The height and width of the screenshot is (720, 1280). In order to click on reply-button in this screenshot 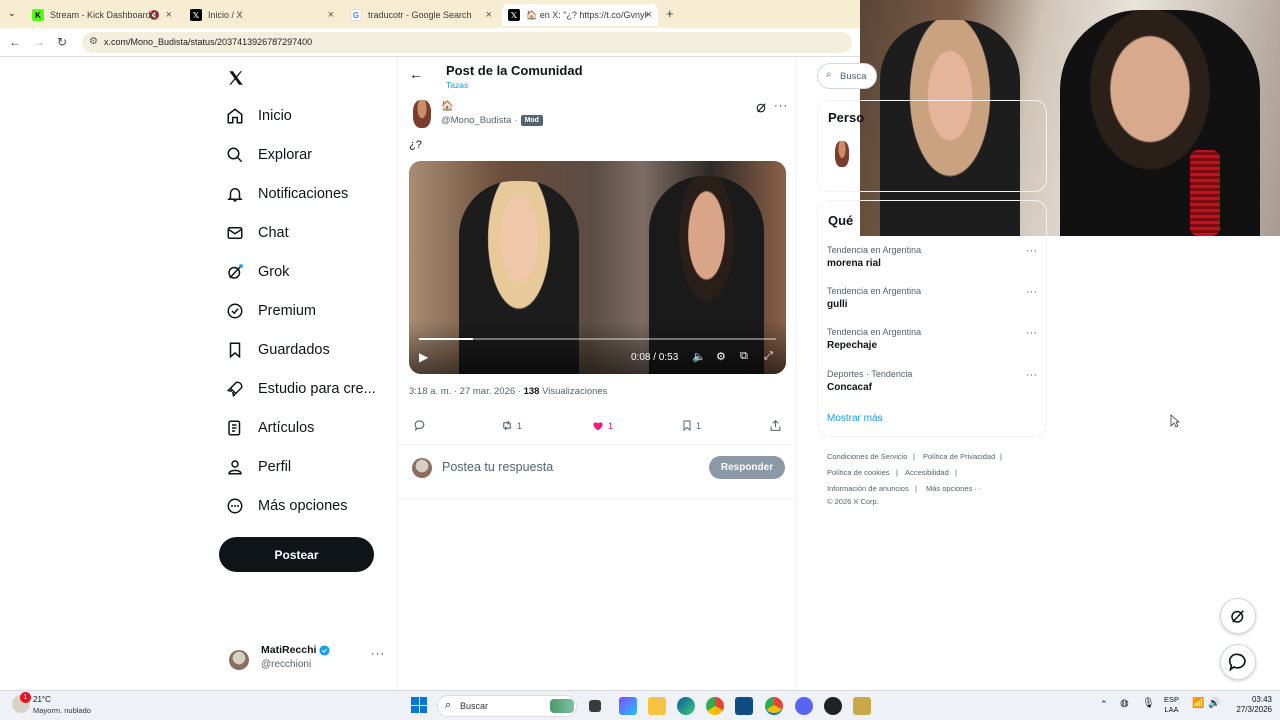, I will do `click(419, 425)`.